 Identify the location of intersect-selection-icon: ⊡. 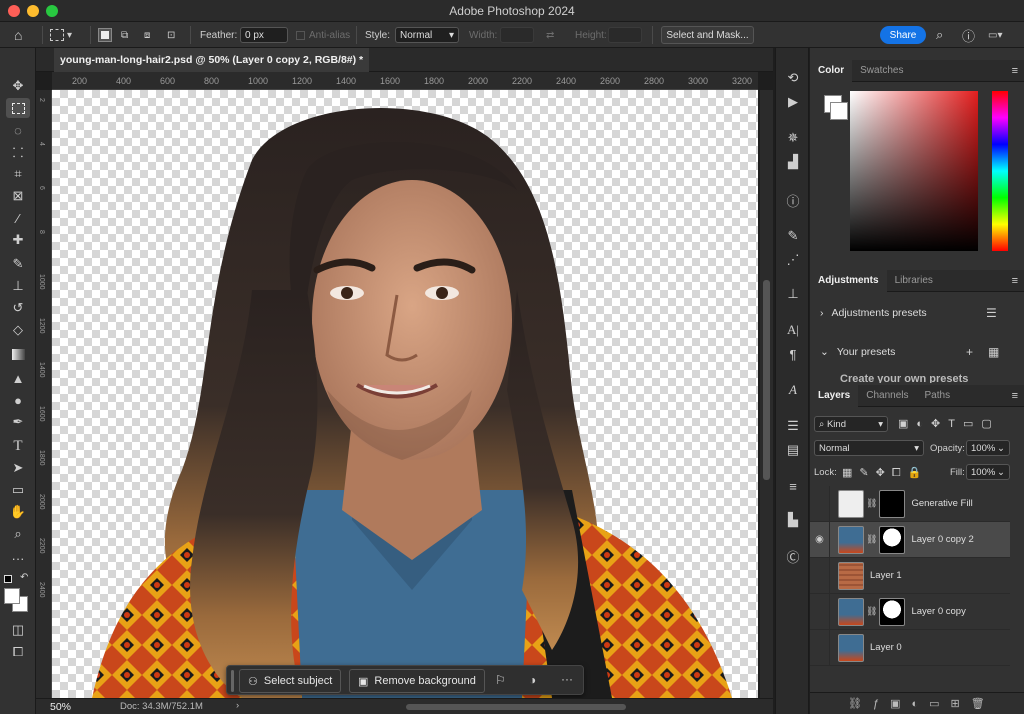
(171, 35).